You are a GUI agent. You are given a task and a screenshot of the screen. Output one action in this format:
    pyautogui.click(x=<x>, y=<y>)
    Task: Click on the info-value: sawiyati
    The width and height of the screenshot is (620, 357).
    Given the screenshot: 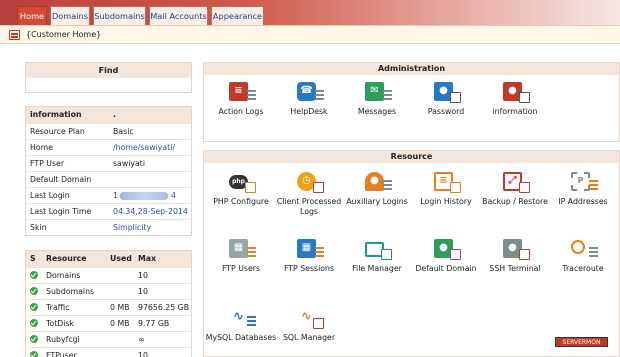 What is the action you would take?
    pyautogui.click(x=129, y=163)
    